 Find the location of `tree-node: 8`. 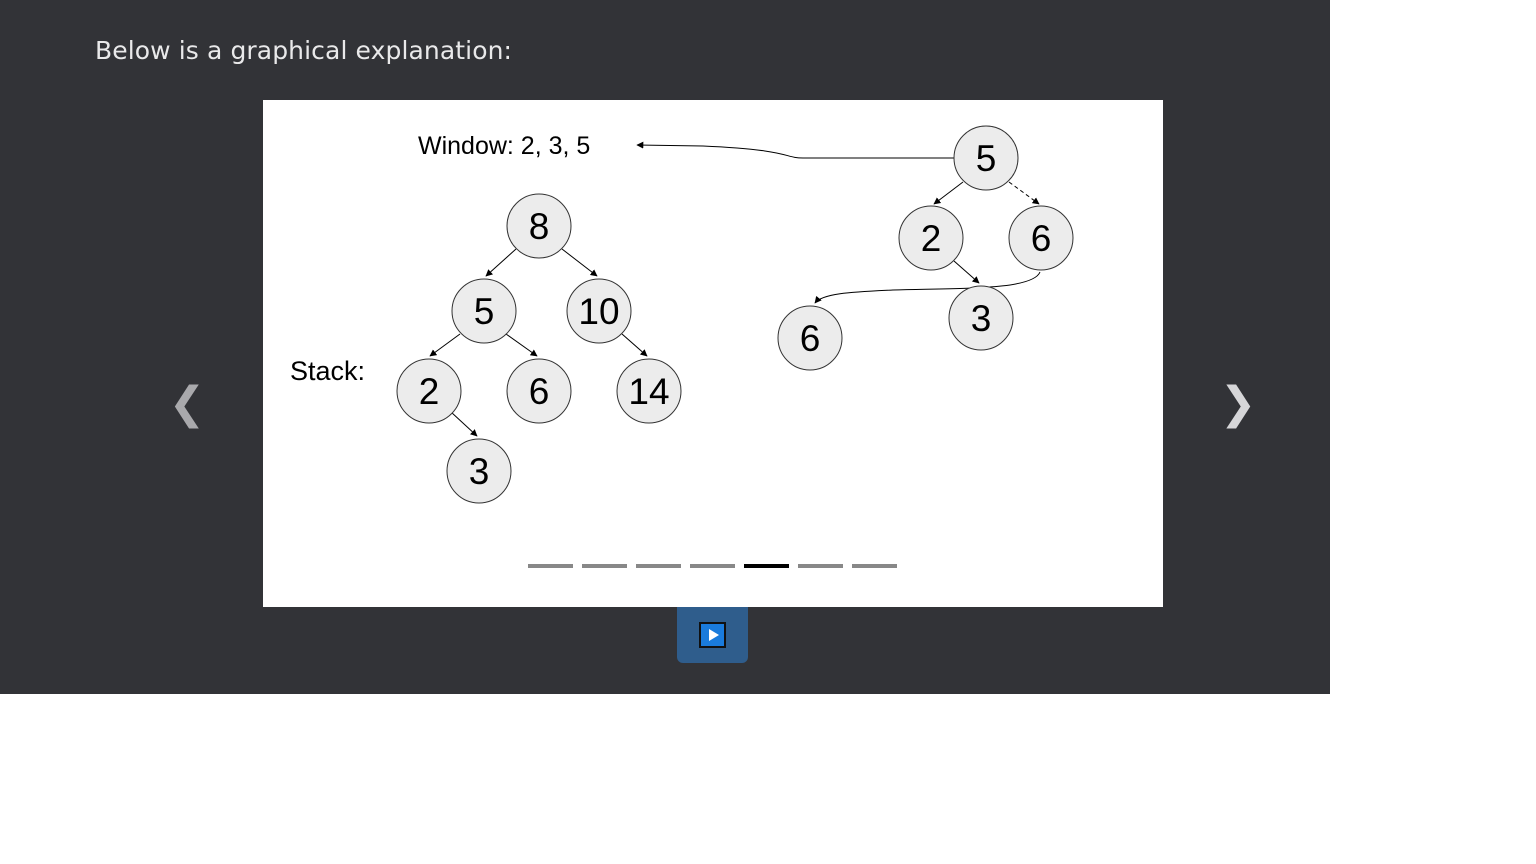

tree-node: 8 is located at coordinates (539, 226).